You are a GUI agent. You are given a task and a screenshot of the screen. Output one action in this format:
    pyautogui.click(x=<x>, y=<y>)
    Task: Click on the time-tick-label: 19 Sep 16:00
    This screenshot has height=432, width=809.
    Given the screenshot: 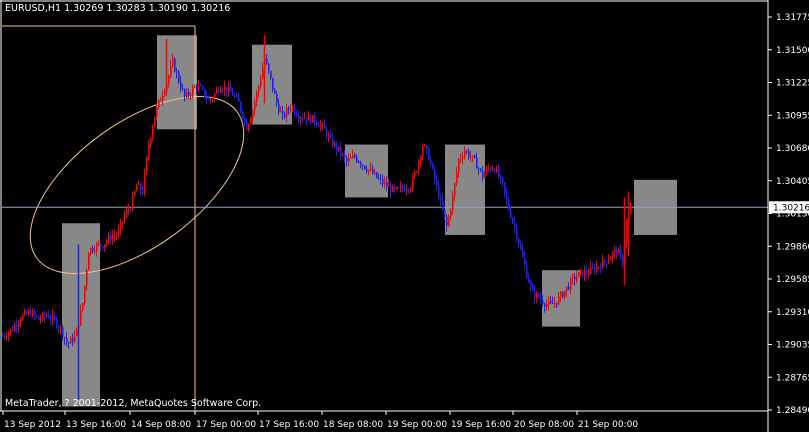 What is the action you would take?
    pyautogui.click(x=481, y=425)
    